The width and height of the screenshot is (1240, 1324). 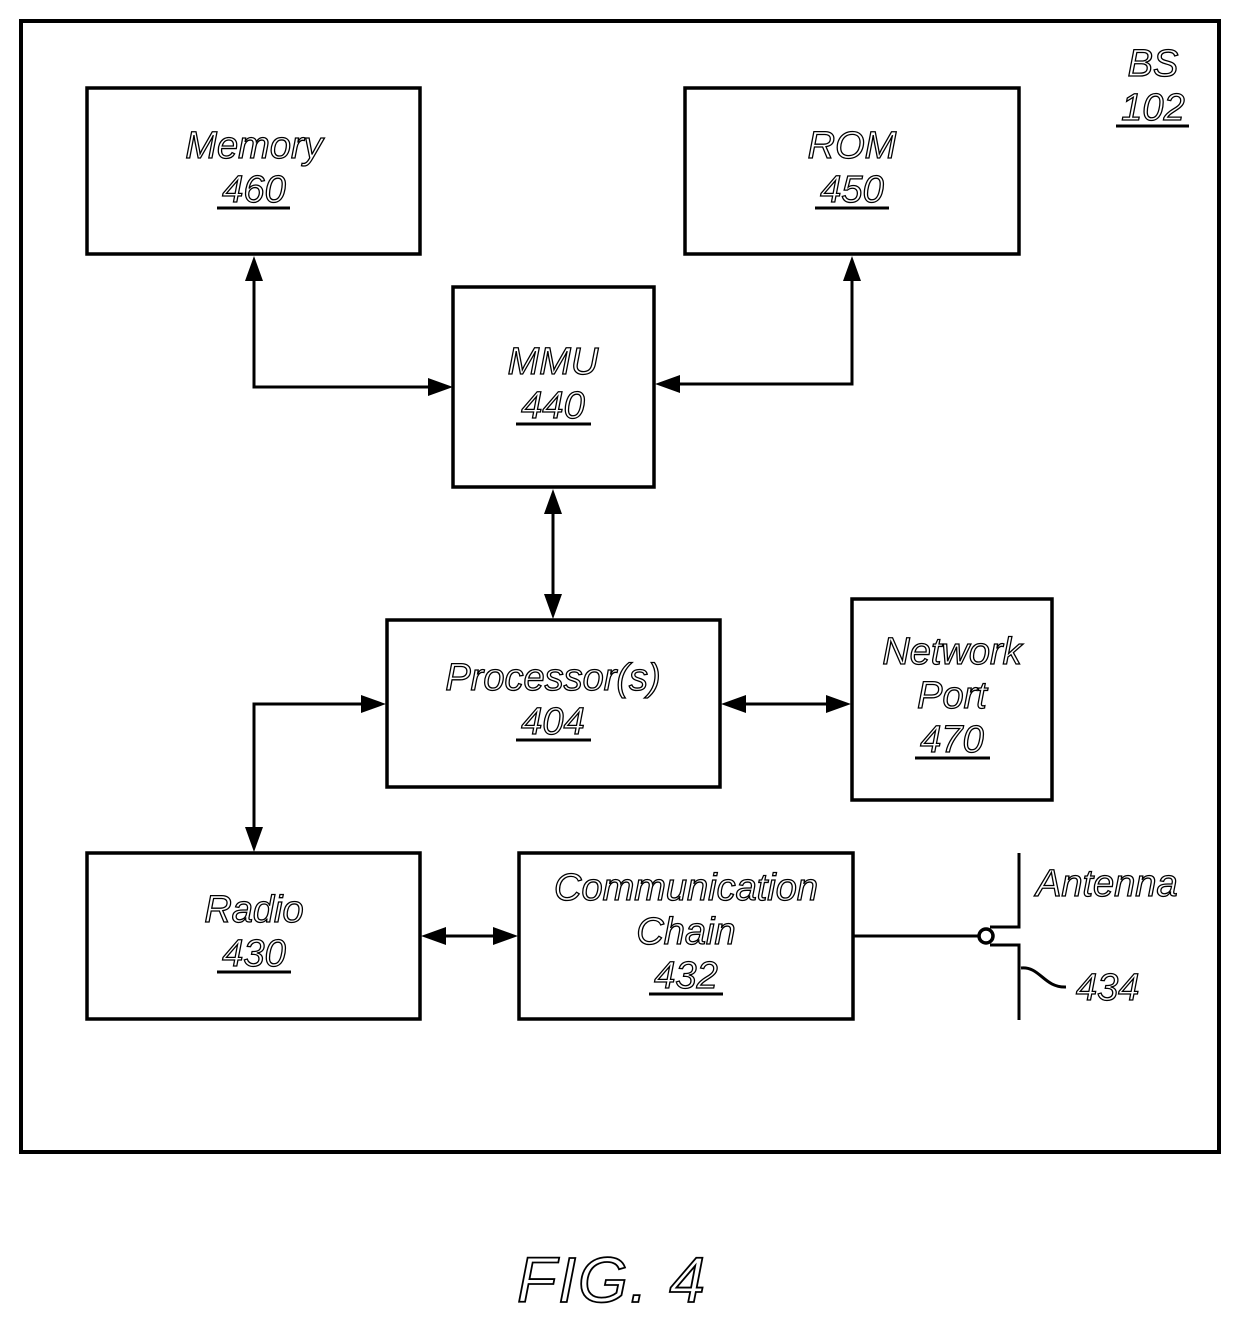 What do you see at coordinates (1106, 884) in the screenshot?
I see `antenna-label: Antenna` at bounding box center [1106, 884].